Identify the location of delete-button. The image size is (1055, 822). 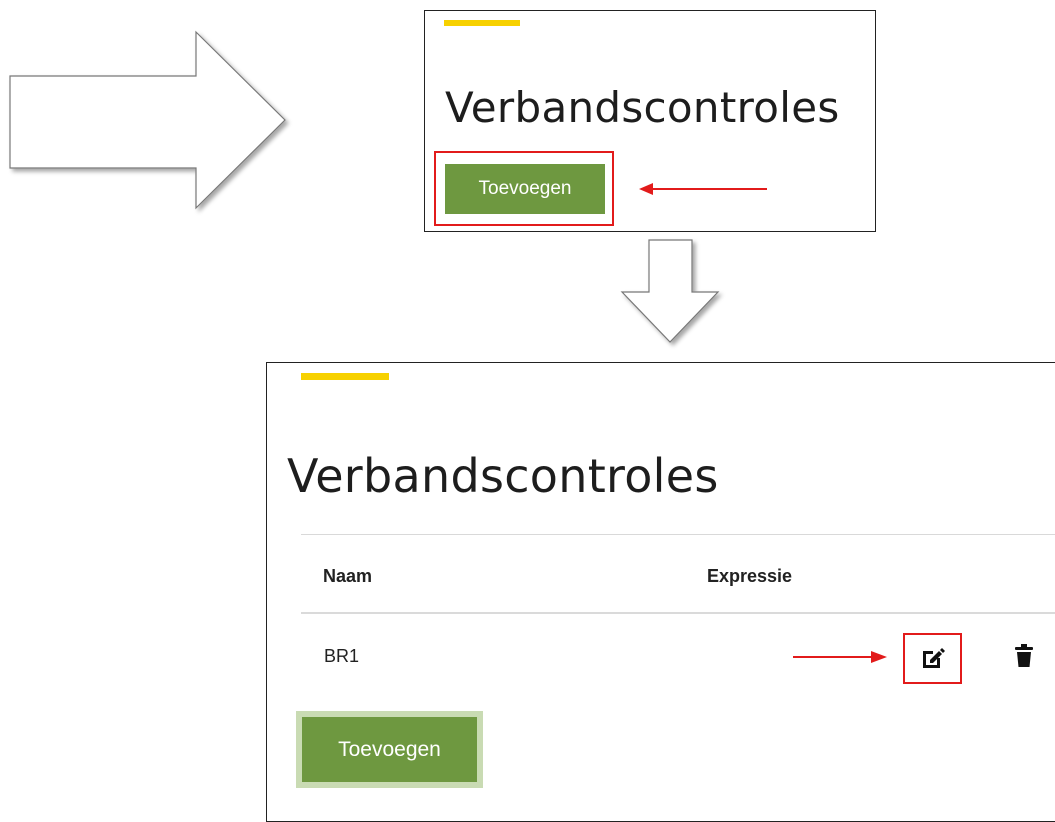
(1024, 656).